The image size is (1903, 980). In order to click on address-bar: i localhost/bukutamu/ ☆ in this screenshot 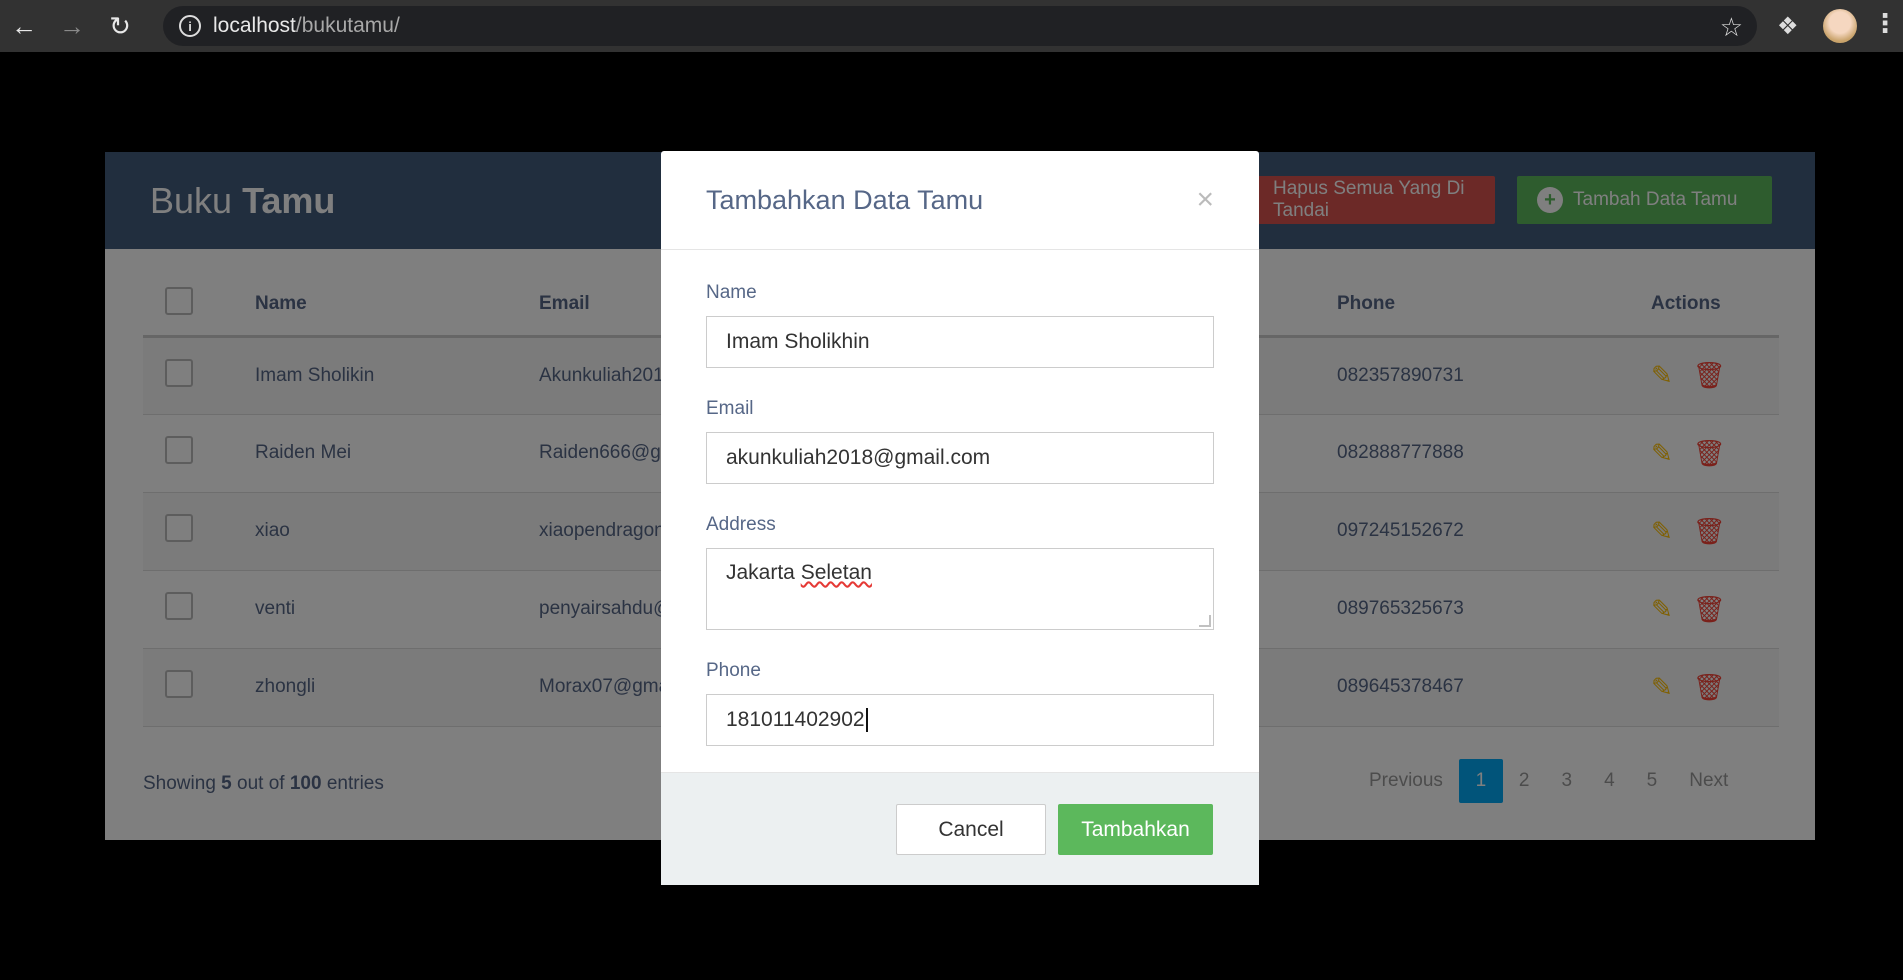, I will do `click(960, 26)`.